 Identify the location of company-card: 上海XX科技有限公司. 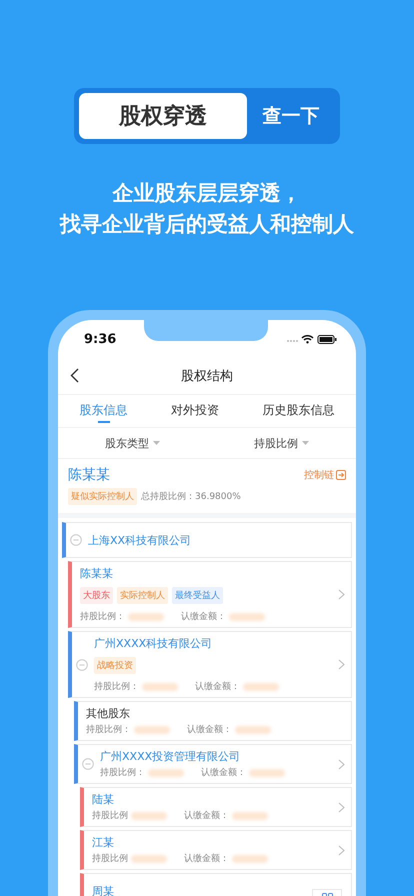
(207, 540).